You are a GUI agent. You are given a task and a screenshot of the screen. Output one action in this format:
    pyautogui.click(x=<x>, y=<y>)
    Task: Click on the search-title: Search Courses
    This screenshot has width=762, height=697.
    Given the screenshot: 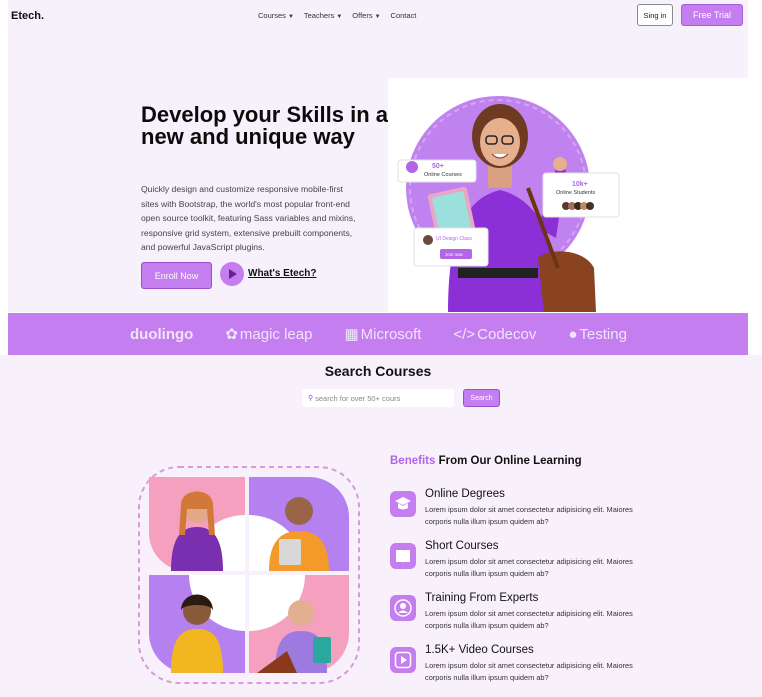 What is the action you would take?
    pyautogui.click(x=378, y=371)
    